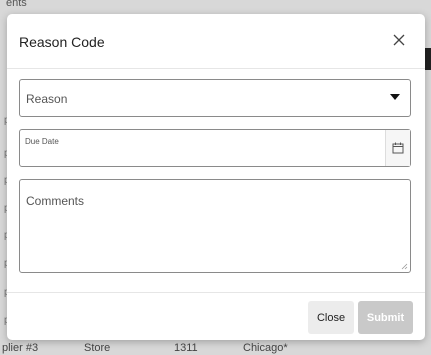 This screenshot has height=355, width=431. What do you see at coordinates (55, 201) in the screenshot?
I see `comments-label: Comments` at bounding box center [55, 201].